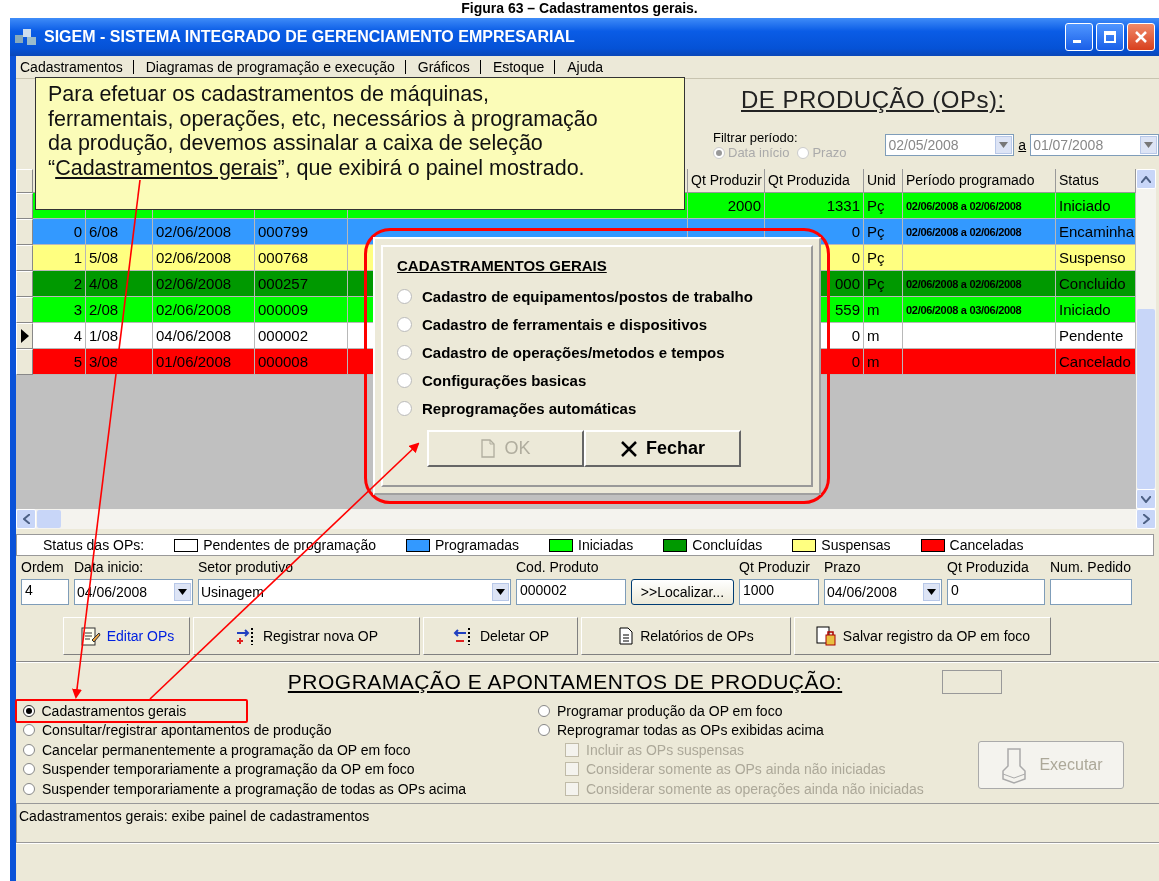 This screenshot has height=881, width=1159. I want to click on table-cell: 000, so click(847, 283).